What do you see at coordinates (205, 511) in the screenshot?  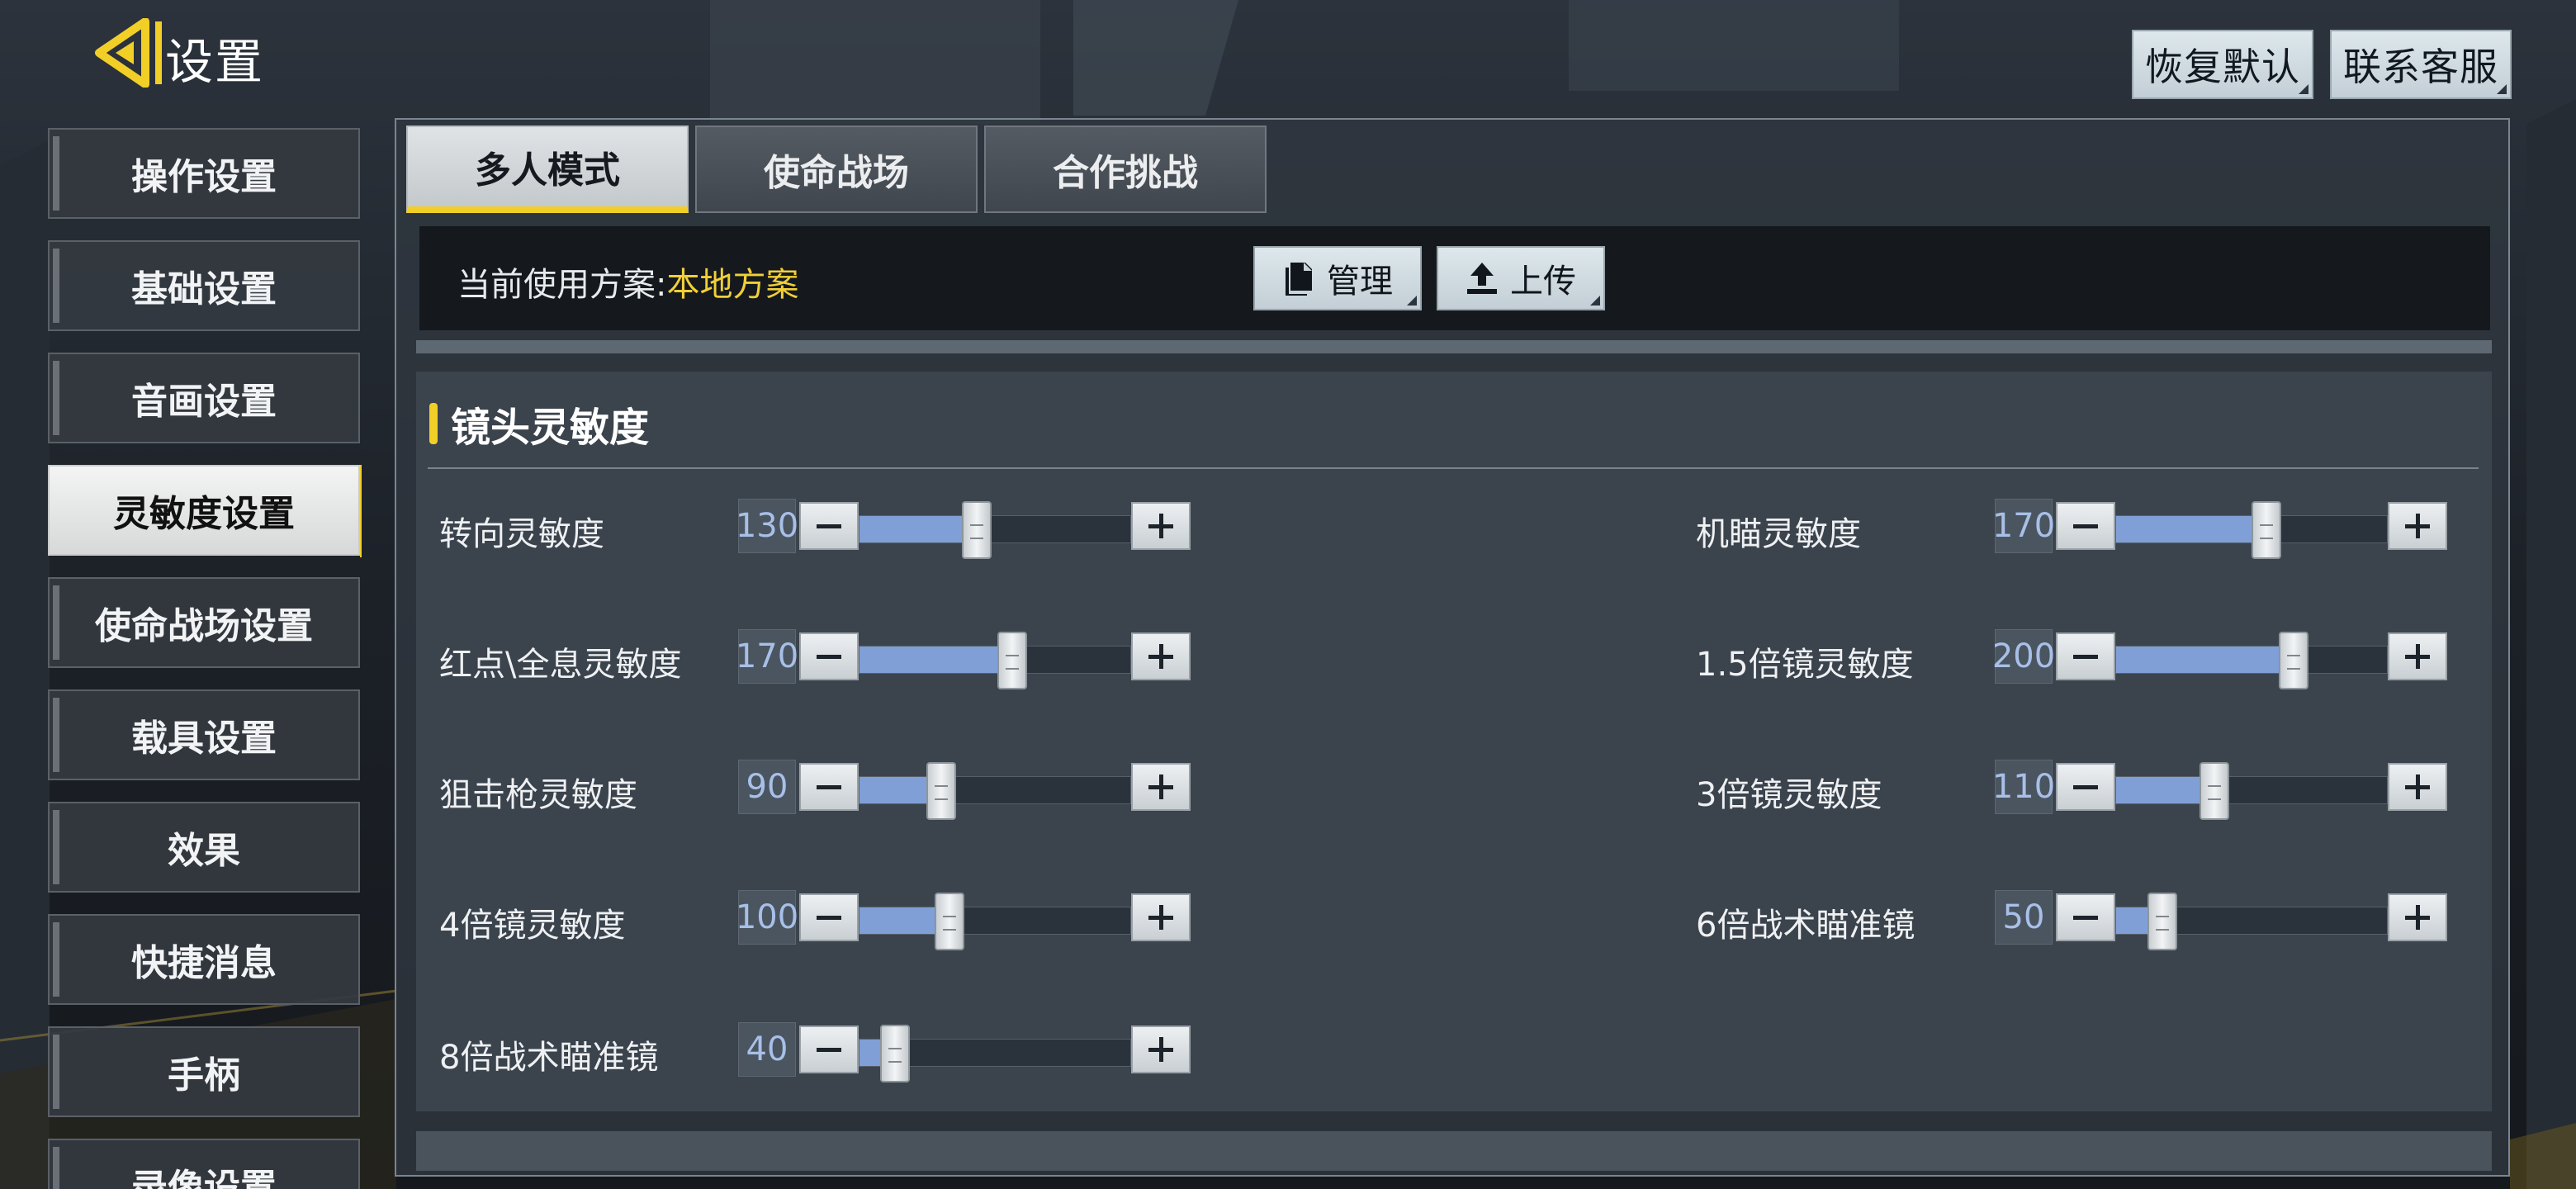 I see `menu-item-sensitivity: 灵敏度设置` at bounding box center [205, 511].